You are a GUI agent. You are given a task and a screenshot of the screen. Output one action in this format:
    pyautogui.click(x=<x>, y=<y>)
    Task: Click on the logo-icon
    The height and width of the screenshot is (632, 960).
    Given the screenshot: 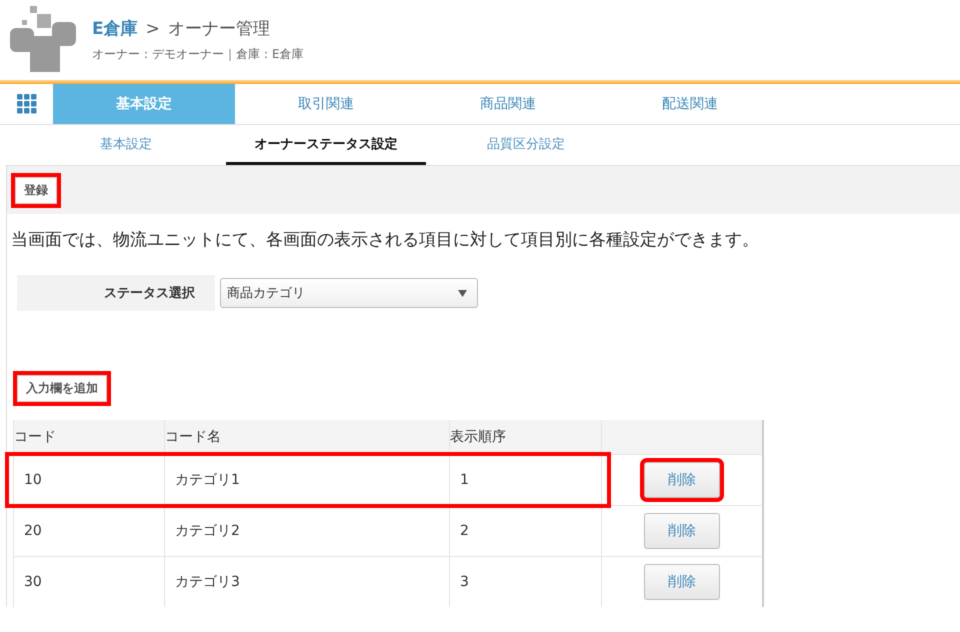 What is the action you would take?
    pyautogui.click(x=44, y=40)
    